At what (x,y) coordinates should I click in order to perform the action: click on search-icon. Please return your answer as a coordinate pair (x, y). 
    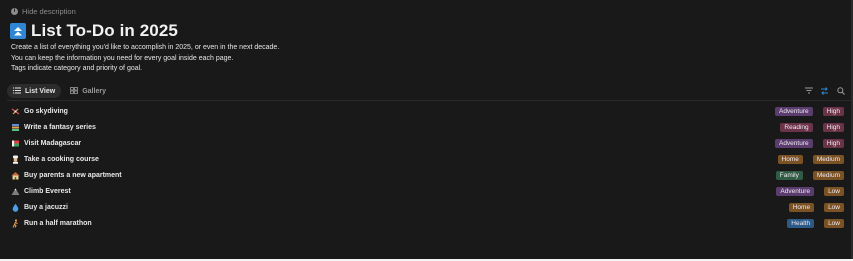
    Looking at the image, I should click on (840, 90).